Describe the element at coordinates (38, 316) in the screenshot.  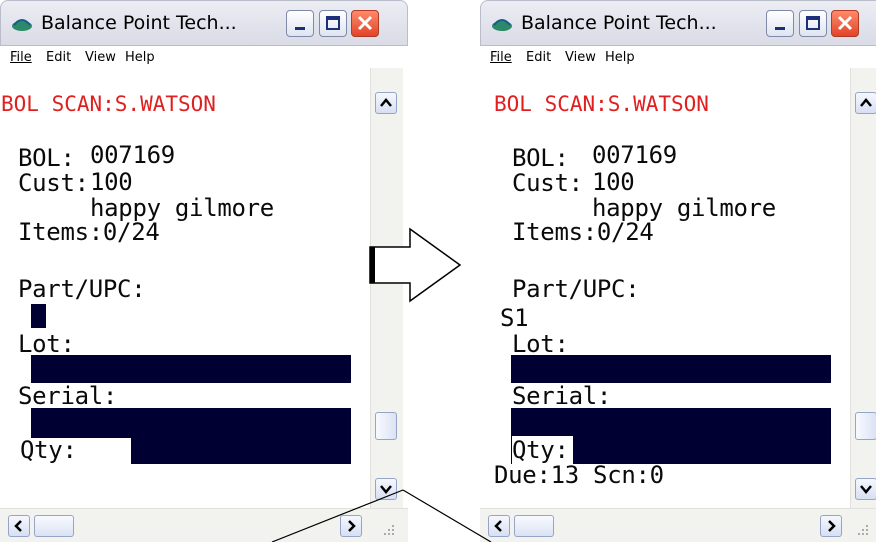
I see `part-input` at that location.